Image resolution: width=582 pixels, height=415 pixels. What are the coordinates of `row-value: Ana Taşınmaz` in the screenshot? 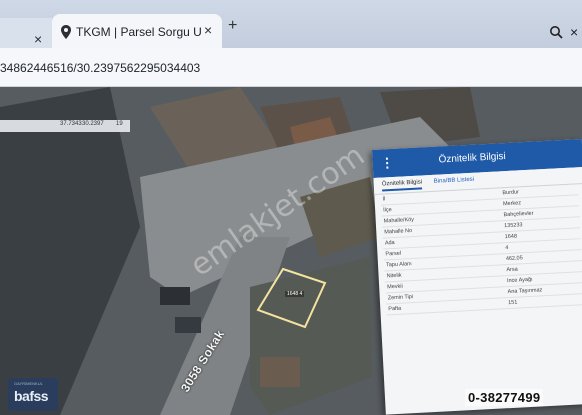 It's located at (525, 291).